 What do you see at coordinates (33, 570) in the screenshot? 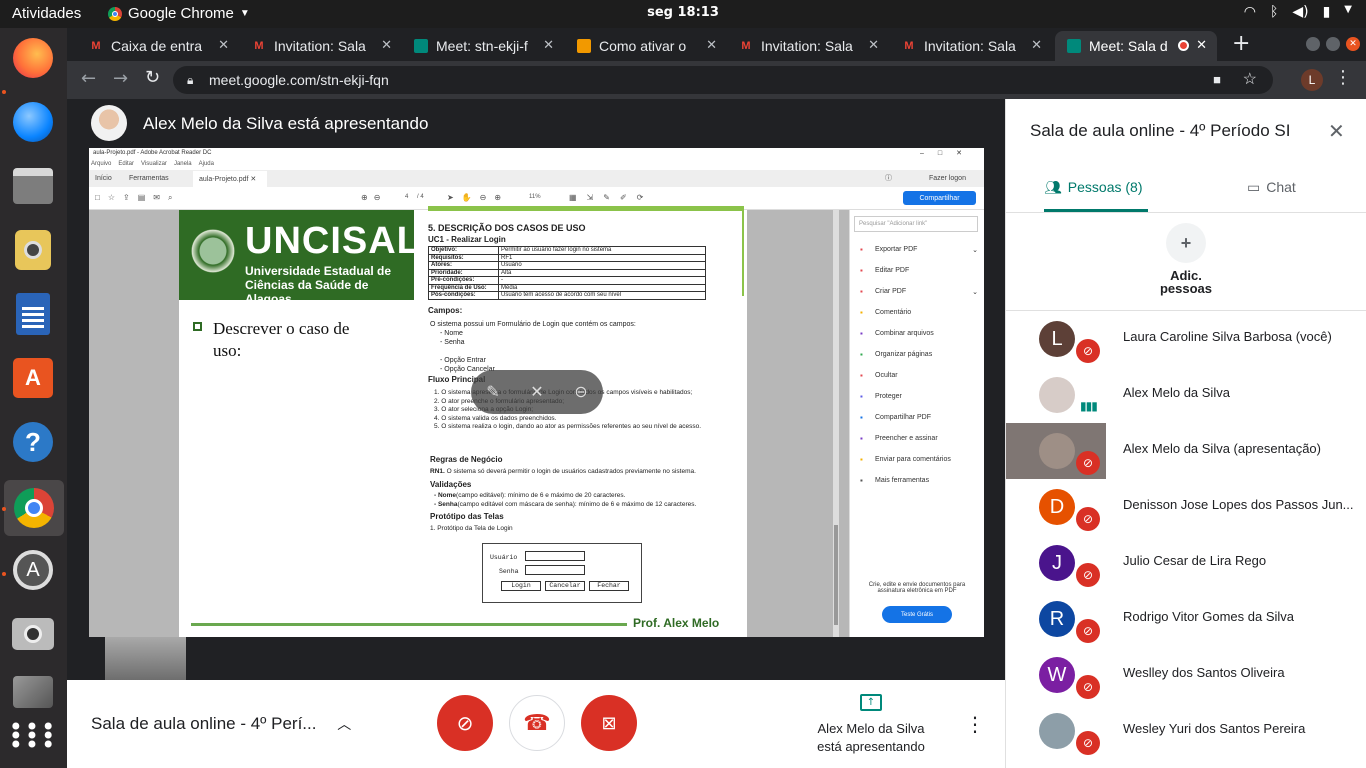
I see `updater-icon: A` at bounding box center [33, 570].